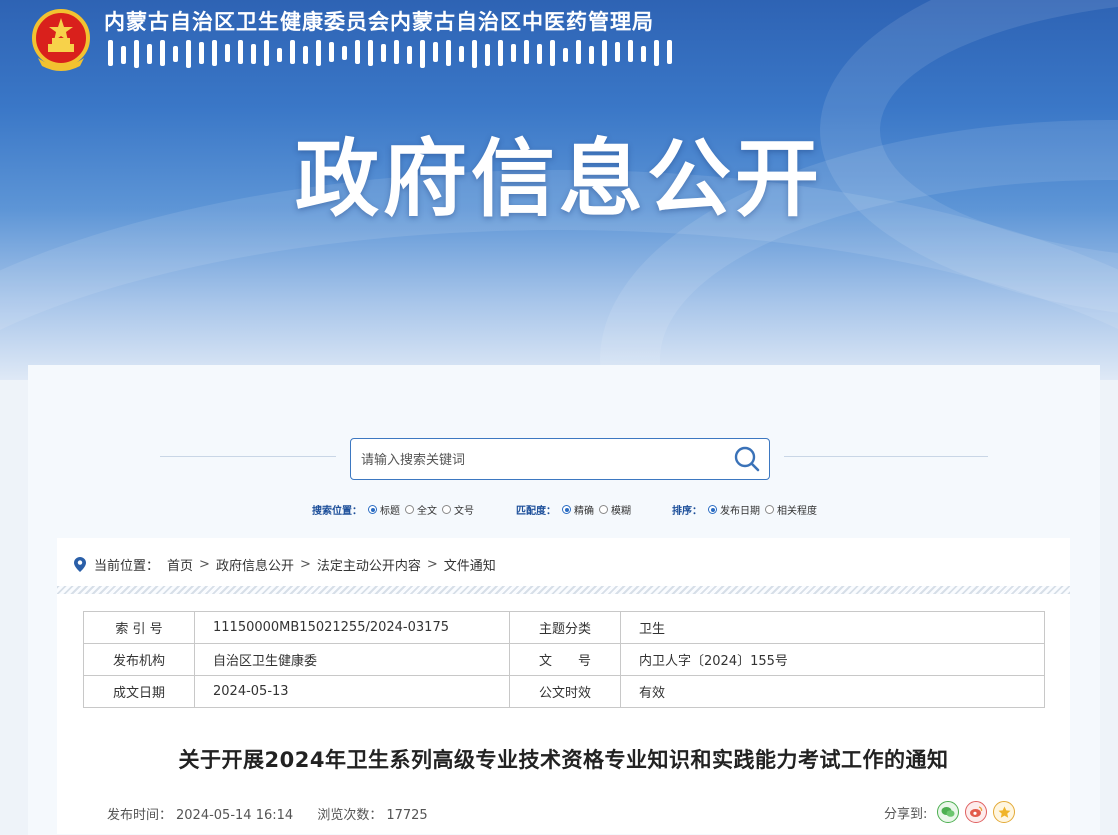 The width and height of the screenshot is (1118, 835). I want to click on radio-docno: 文号, so click(458, 509).